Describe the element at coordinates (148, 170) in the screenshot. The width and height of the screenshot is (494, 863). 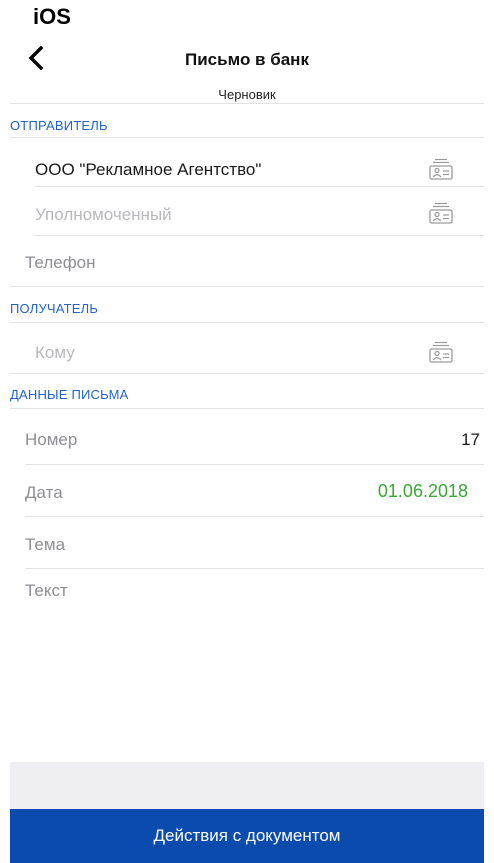
I see `sender-organization-field: ООО "Рекламное Агентство"` at that location.